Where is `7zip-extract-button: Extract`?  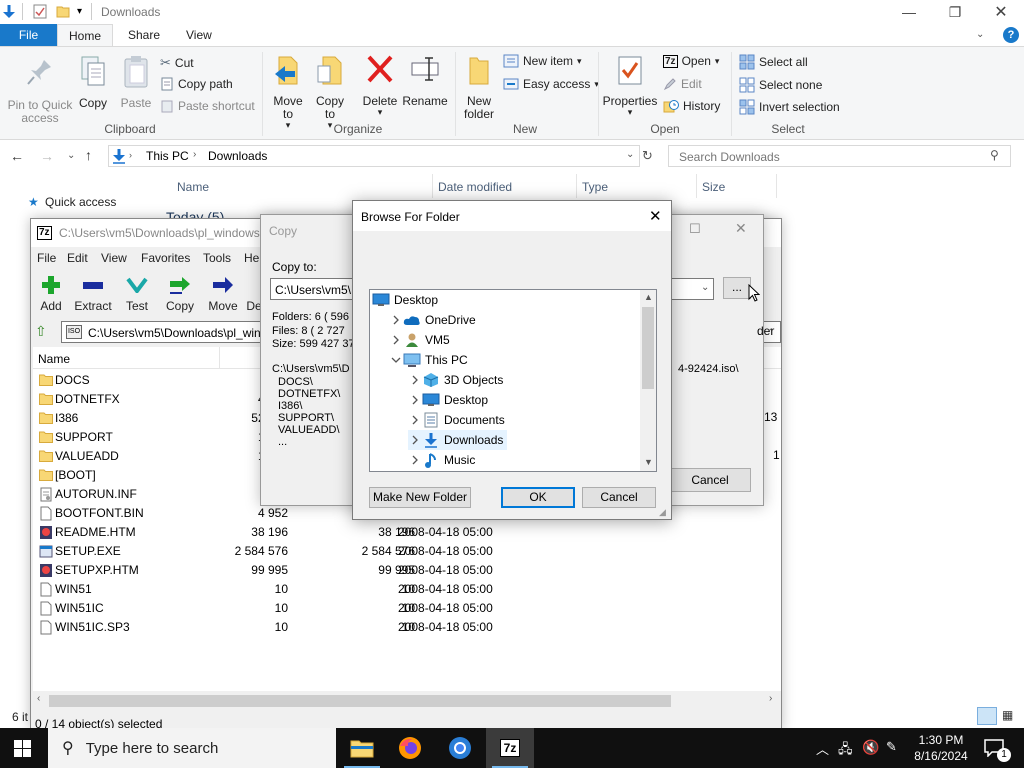
7zip-extract-button: Extract is located at coordinates (93, 294).